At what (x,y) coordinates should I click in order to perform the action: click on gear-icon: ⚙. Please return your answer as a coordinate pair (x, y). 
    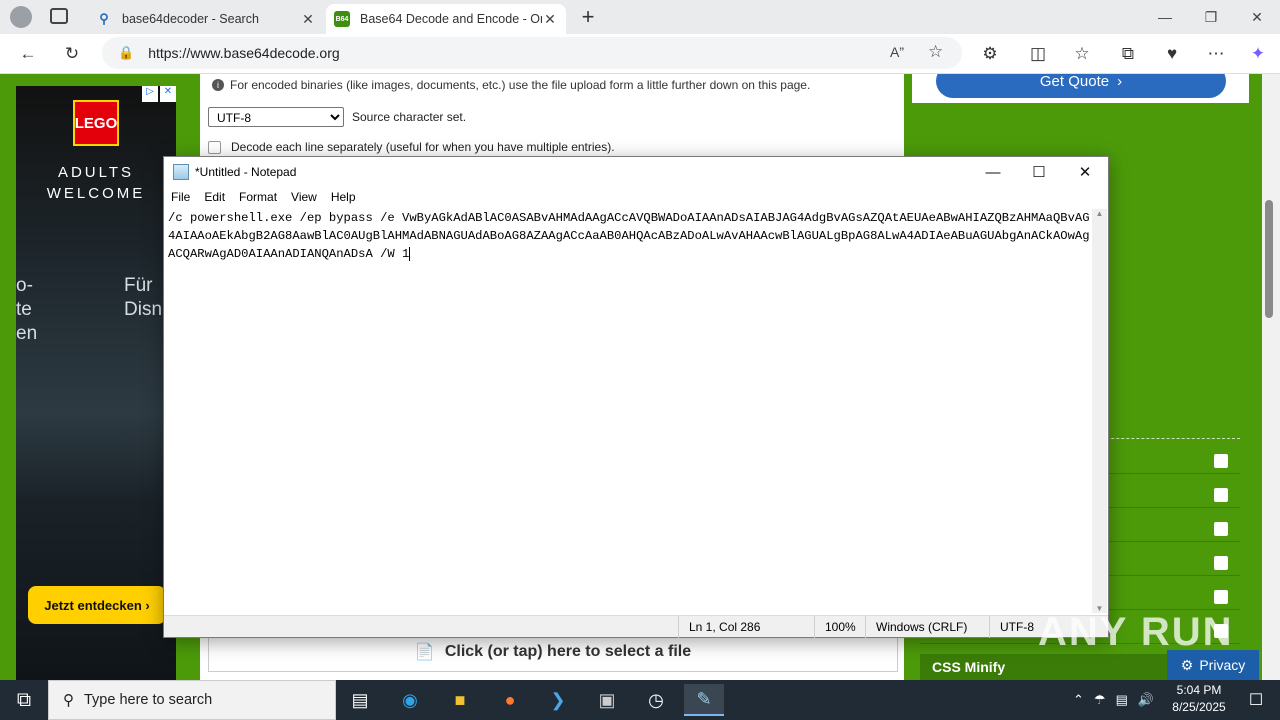
    Looking at the image, I should click on (1187, 664).